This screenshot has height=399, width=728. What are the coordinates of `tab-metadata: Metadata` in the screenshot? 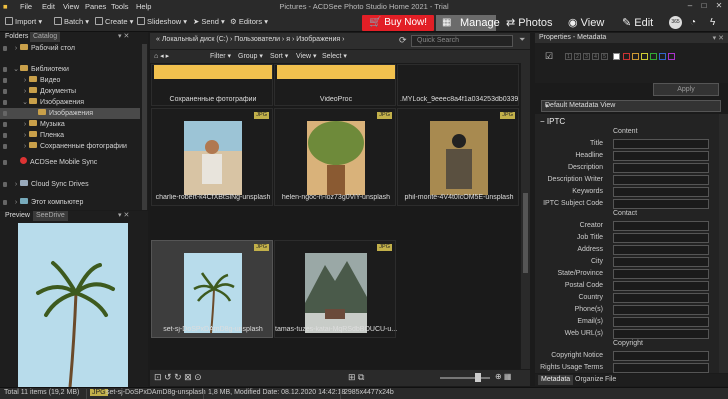 It's located at (556, 380).